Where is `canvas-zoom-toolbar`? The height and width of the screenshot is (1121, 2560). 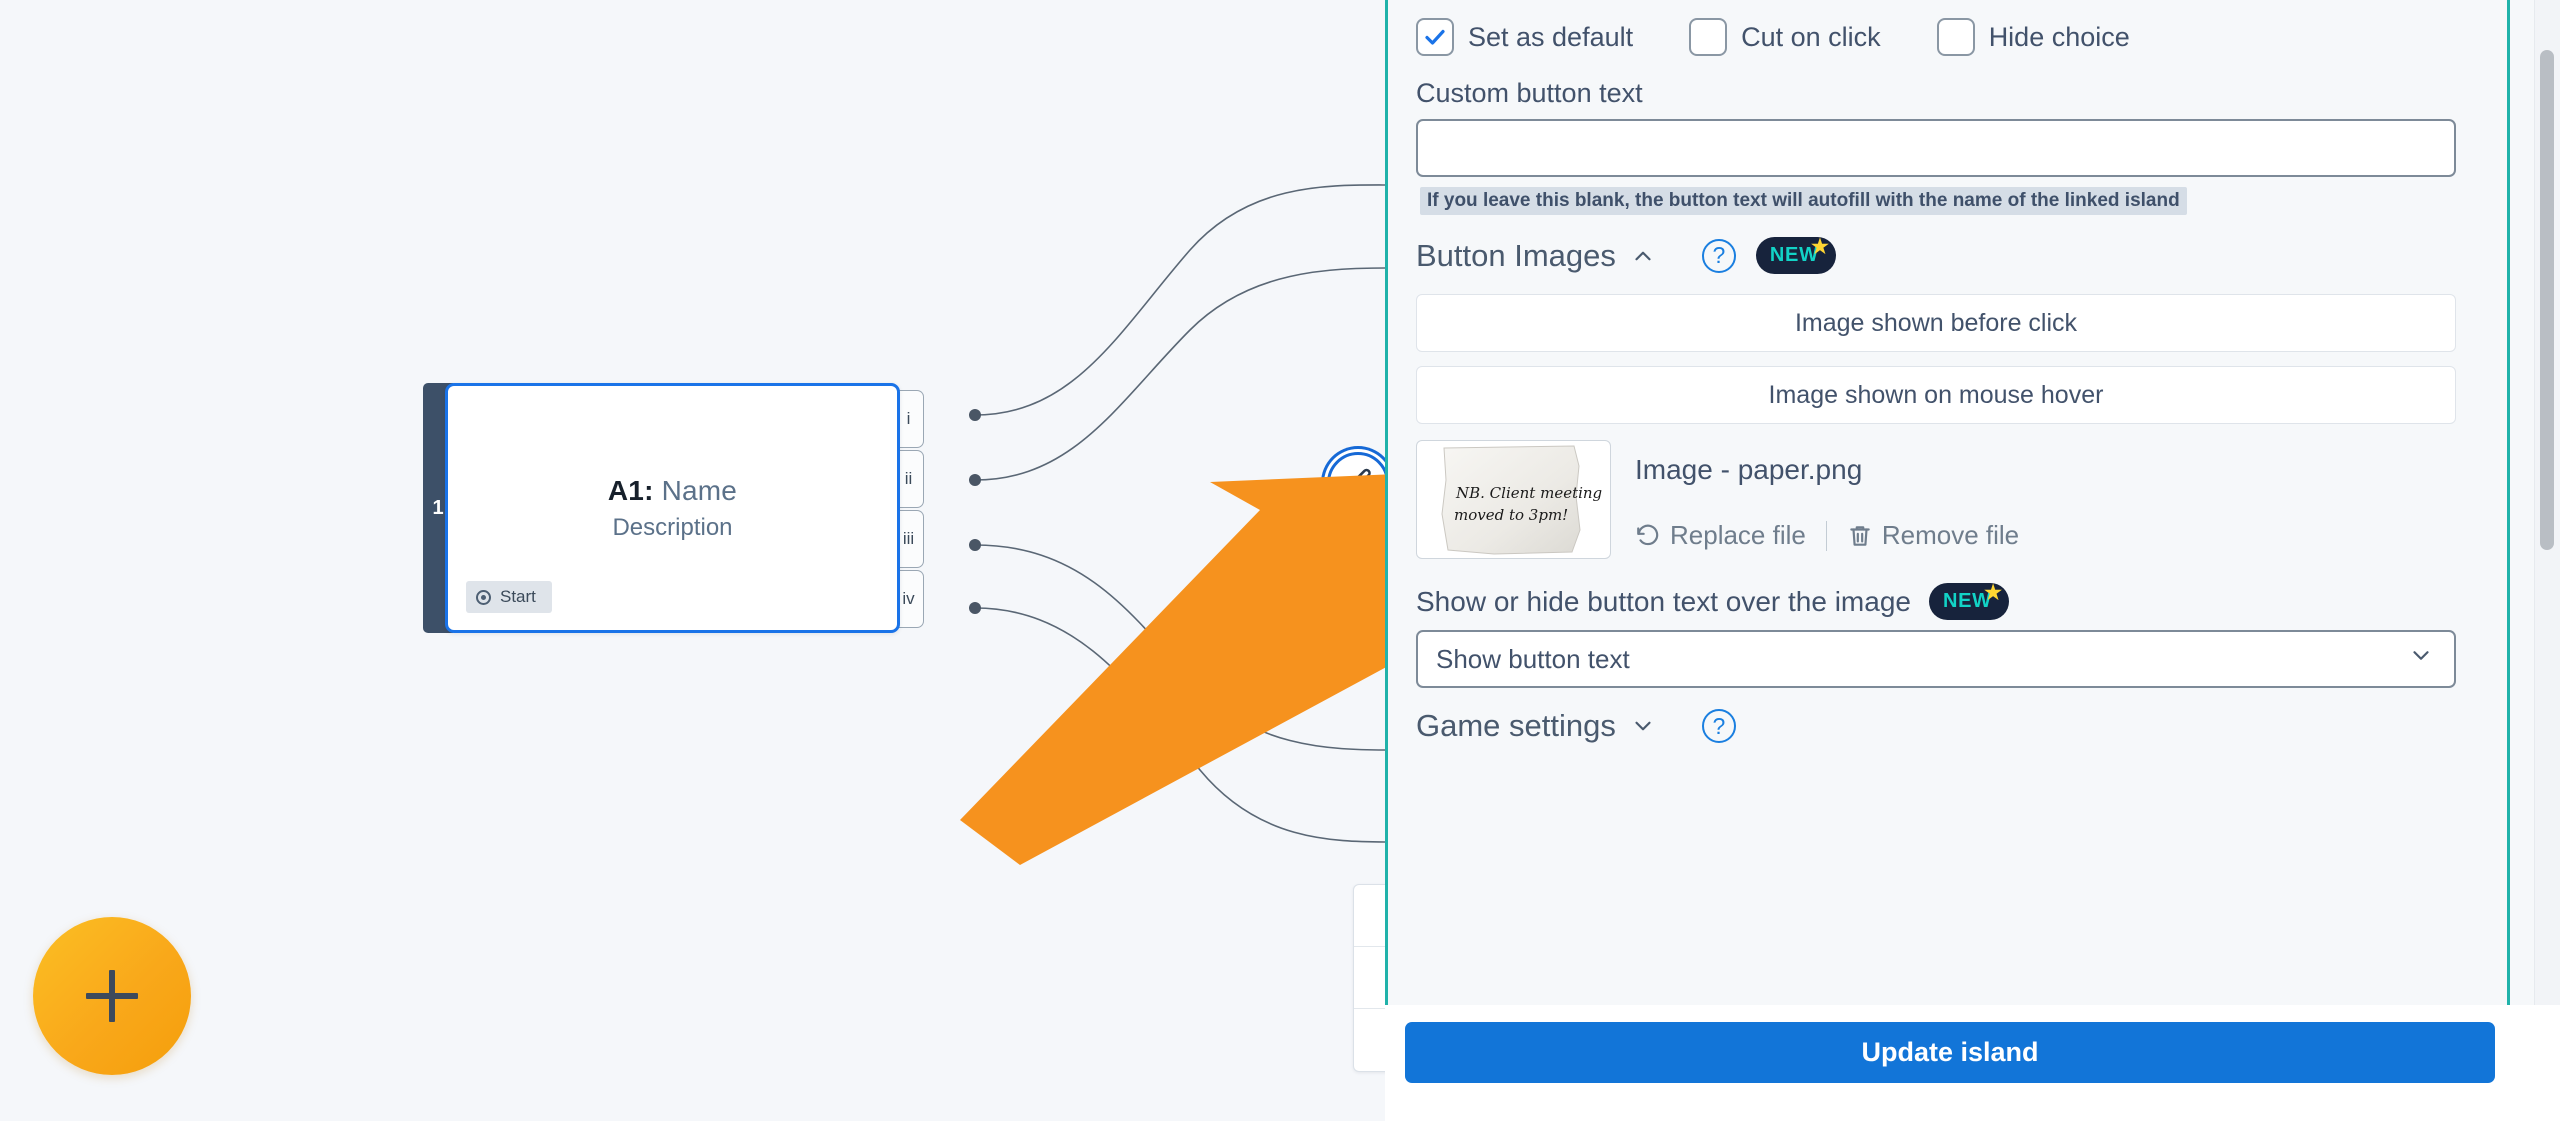 canvas-zoom-toolbar is located at coordinates (1369, 978).